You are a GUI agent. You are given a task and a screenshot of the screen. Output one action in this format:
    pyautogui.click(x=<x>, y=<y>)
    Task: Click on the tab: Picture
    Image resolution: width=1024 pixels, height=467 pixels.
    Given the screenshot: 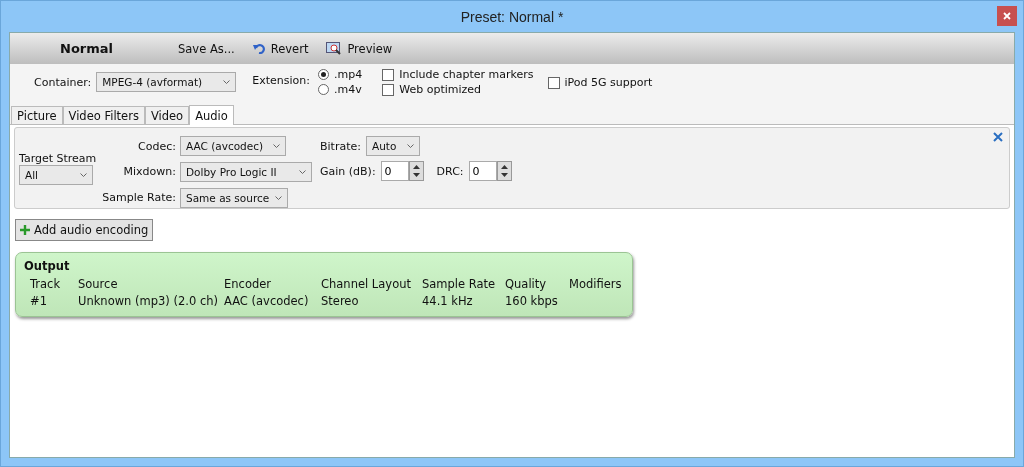 What is the action you would take?
    pyautogui.click(x=37, y=115)
    